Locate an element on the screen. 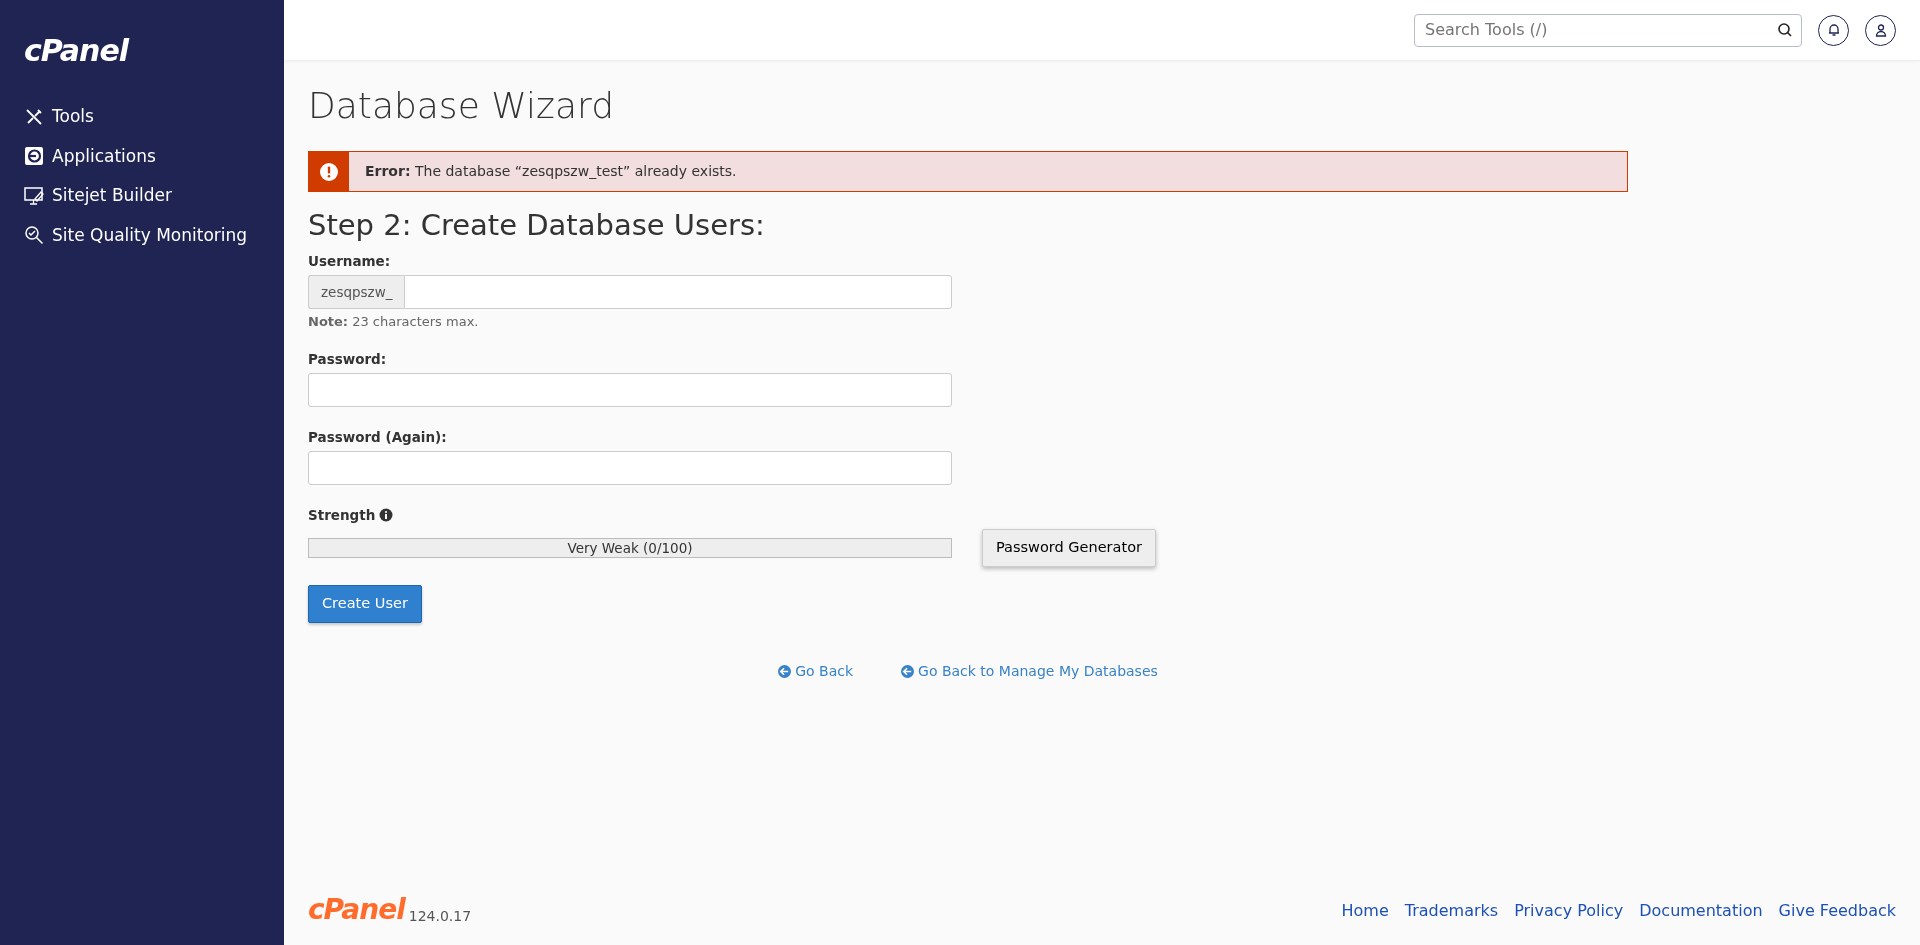 This screenshot has width=1920, height=945. monitor-icon is located at coordinates (34, 195).